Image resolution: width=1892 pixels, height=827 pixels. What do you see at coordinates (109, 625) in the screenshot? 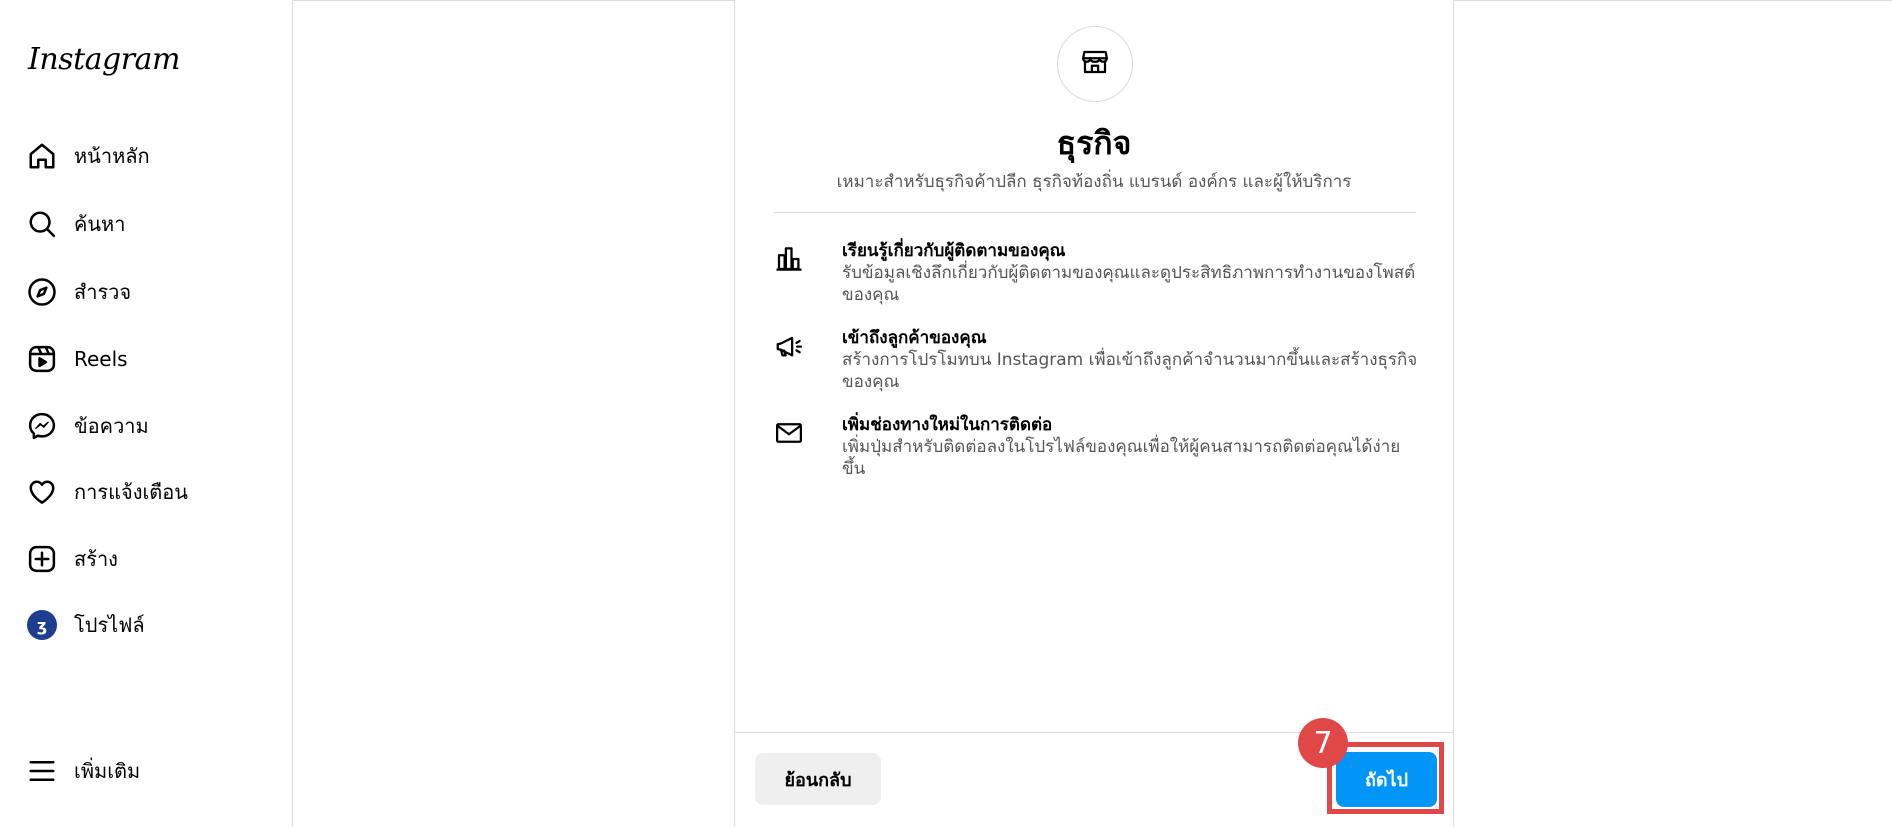
I see `sidebar-item-label: โปรไฟล์` at bounding box center [109, 625].